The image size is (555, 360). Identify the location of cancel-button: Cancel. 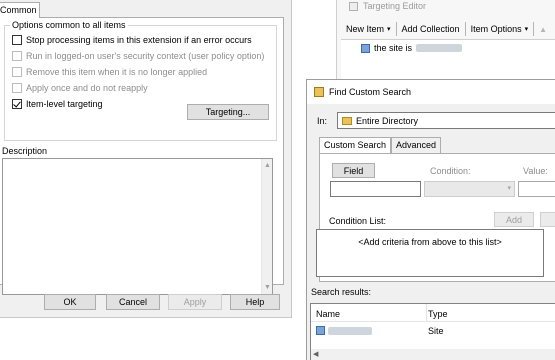
(133, 302).